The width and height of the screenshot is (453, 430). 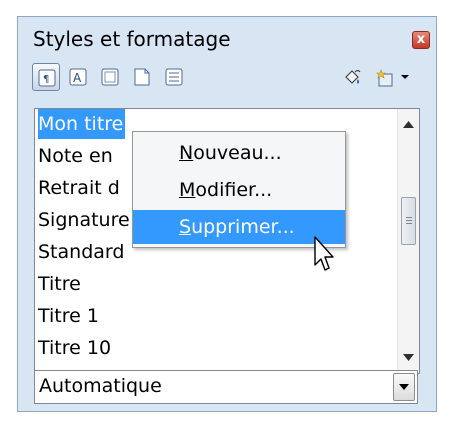 I want to click on page-styles-button, so click(x=142, y=77).